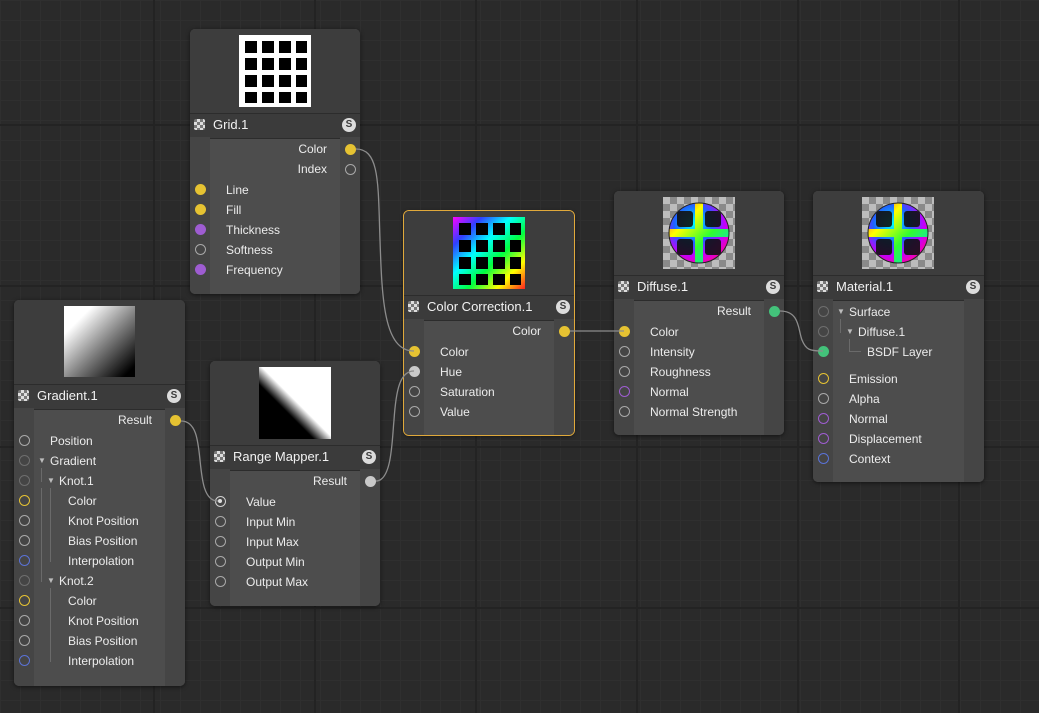 The width and height of the screenshot is (1039, 713). I want to click on output-port-index, so click(350, 169).